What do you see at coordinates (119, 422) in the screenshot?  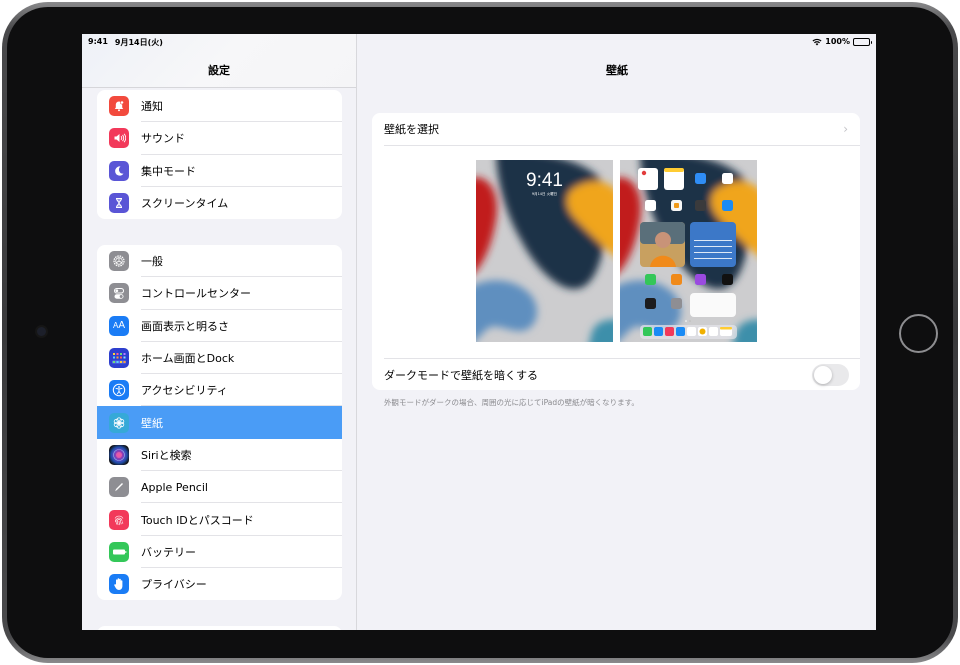 I see `flower-icon` at bounding box center [119, 422].